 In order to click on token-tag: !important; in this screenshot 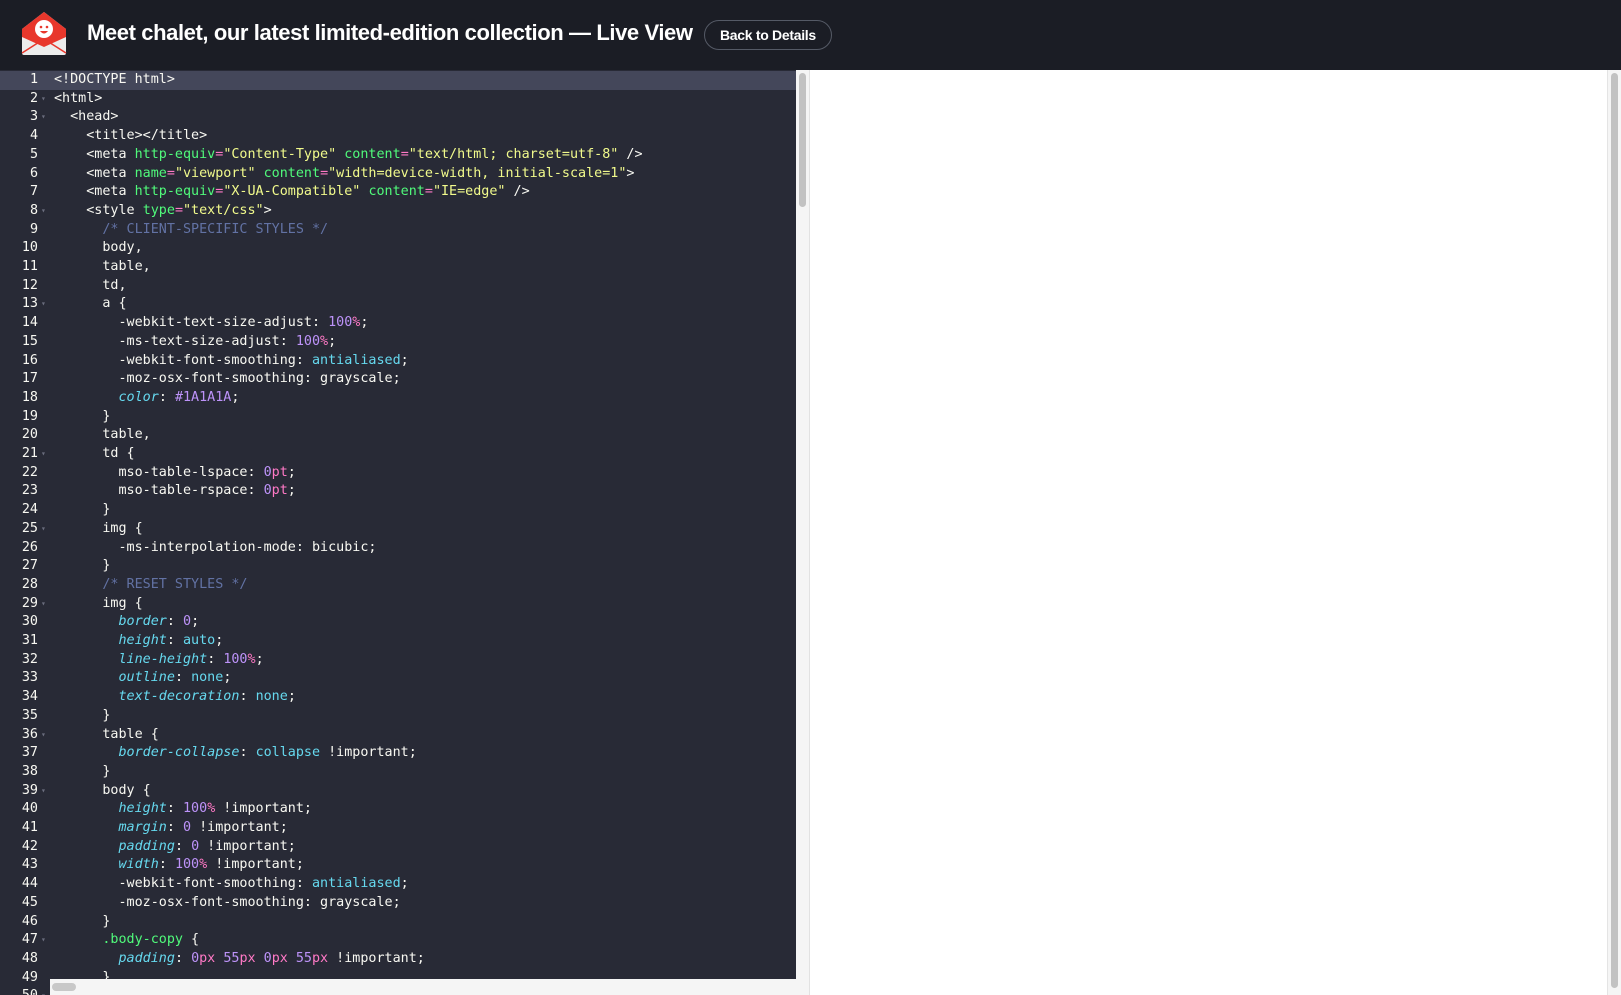, I will do `click(255, 865)`.